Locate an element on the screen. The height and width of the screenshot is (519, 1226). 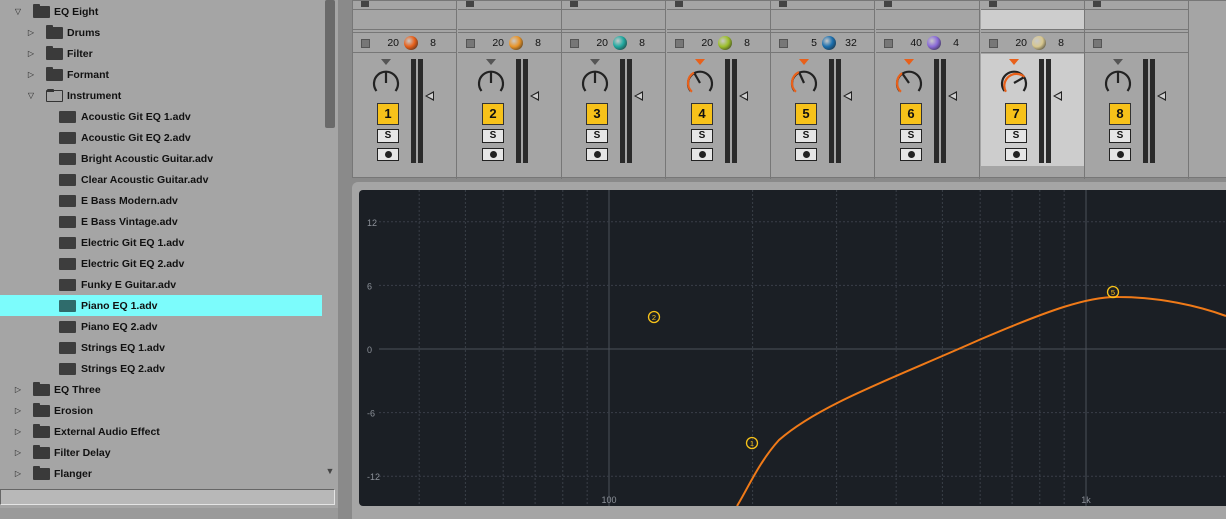
browser-folder: ▷ EQ Three is located at coordinates (161, 389).